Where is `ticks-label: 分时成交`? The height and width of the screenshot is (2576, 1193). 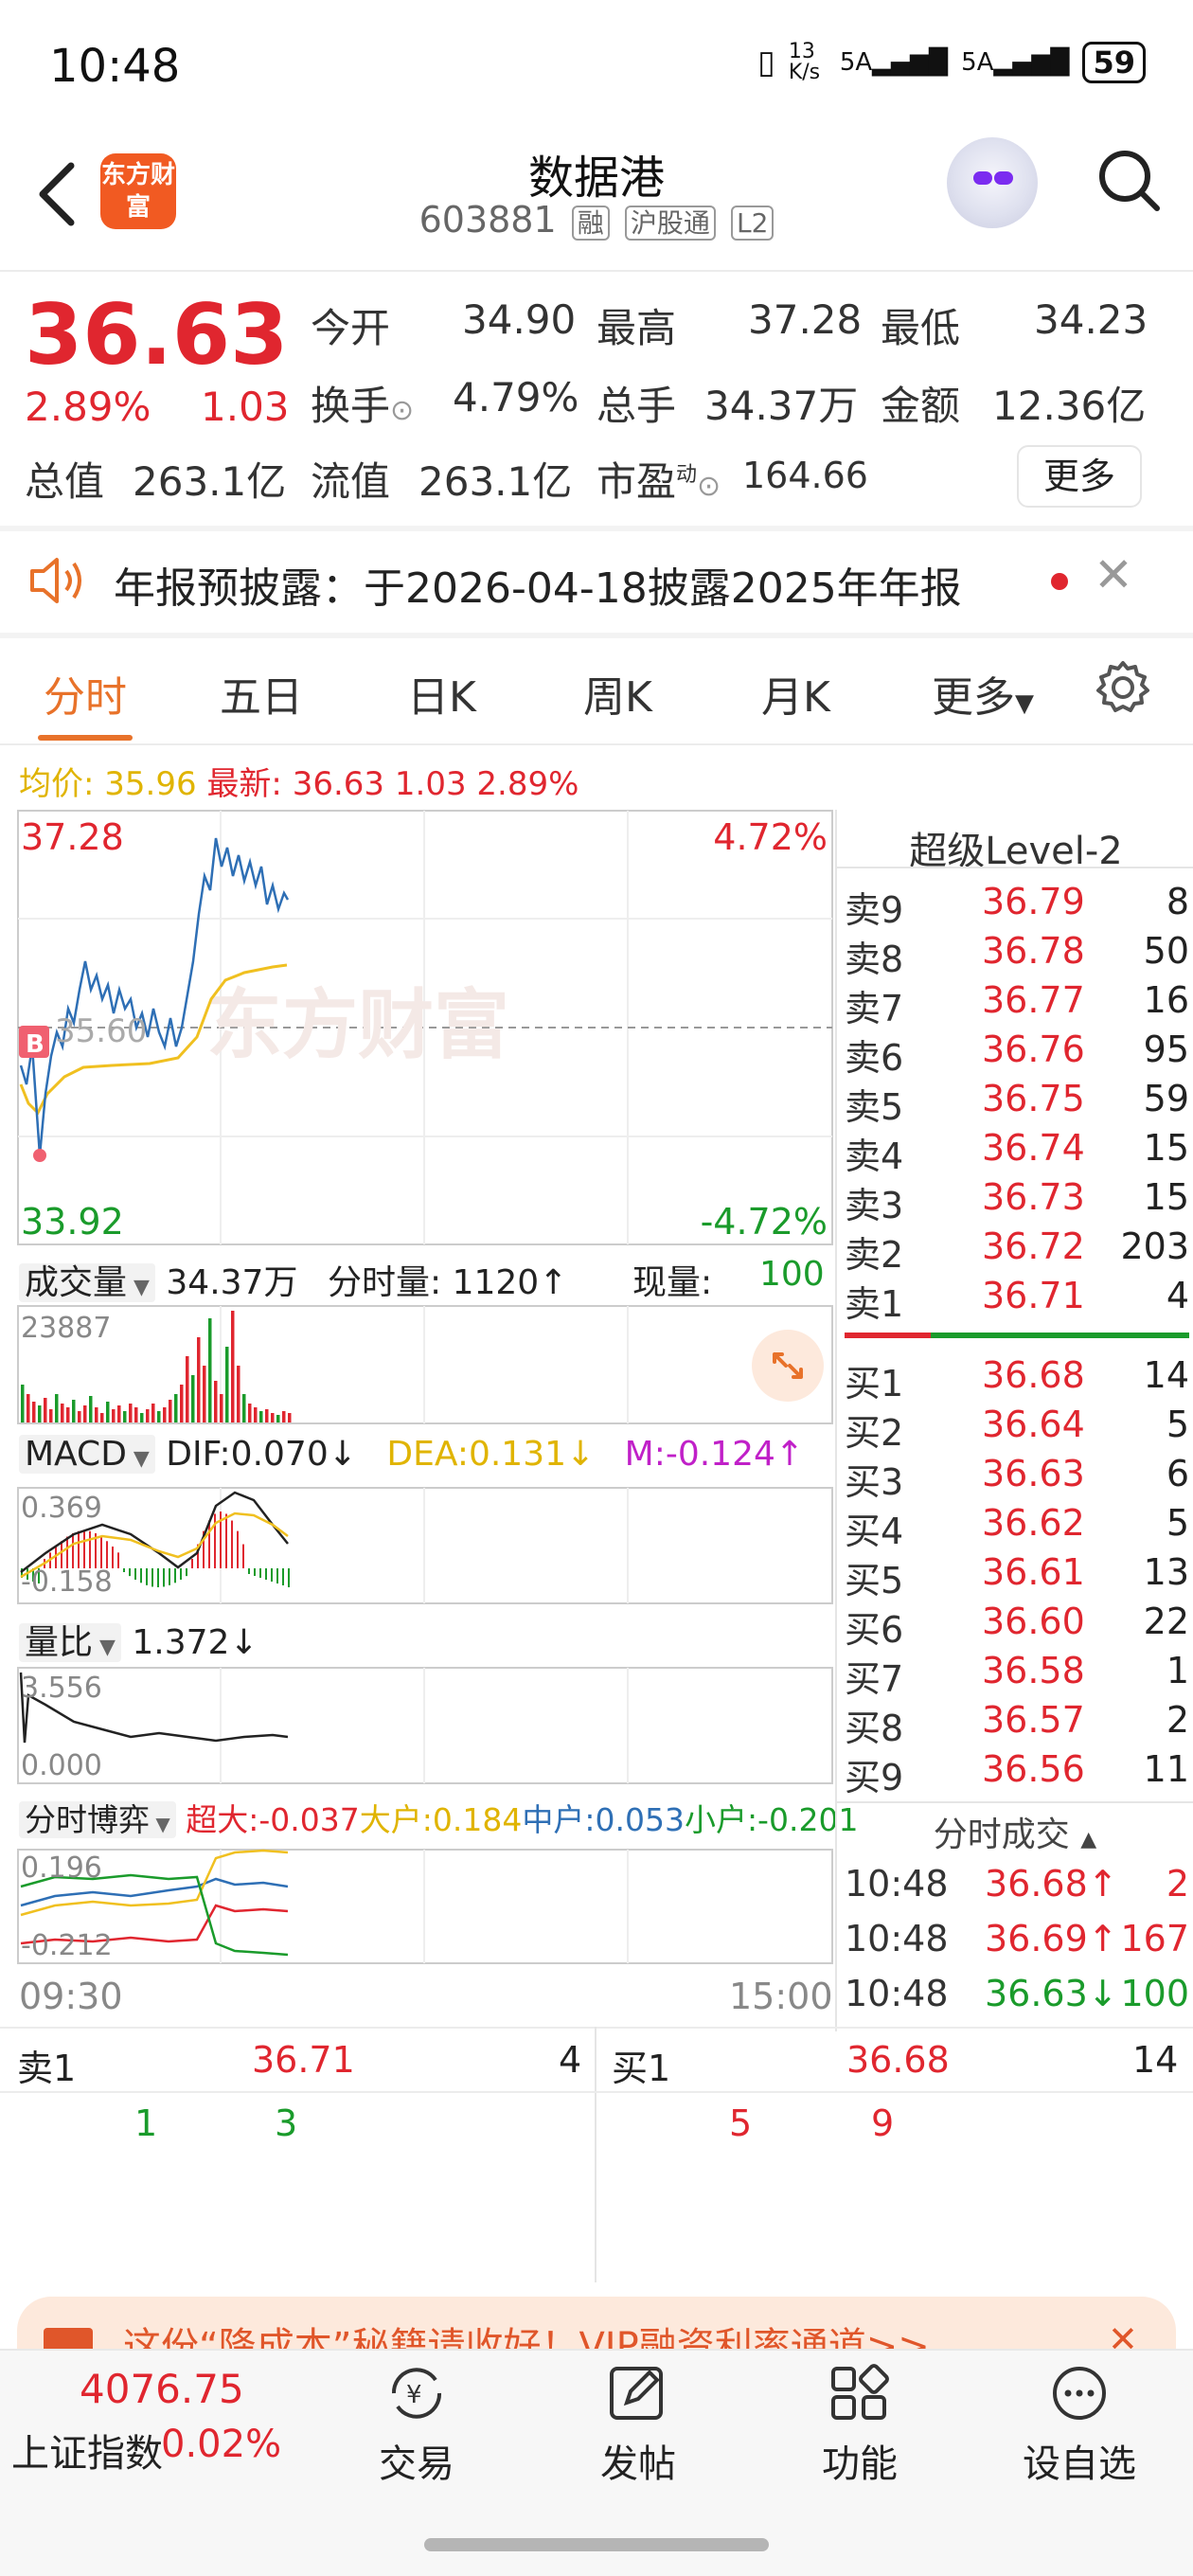 ticks-label: 分时成交 is located at coordinates (1001, 1835).